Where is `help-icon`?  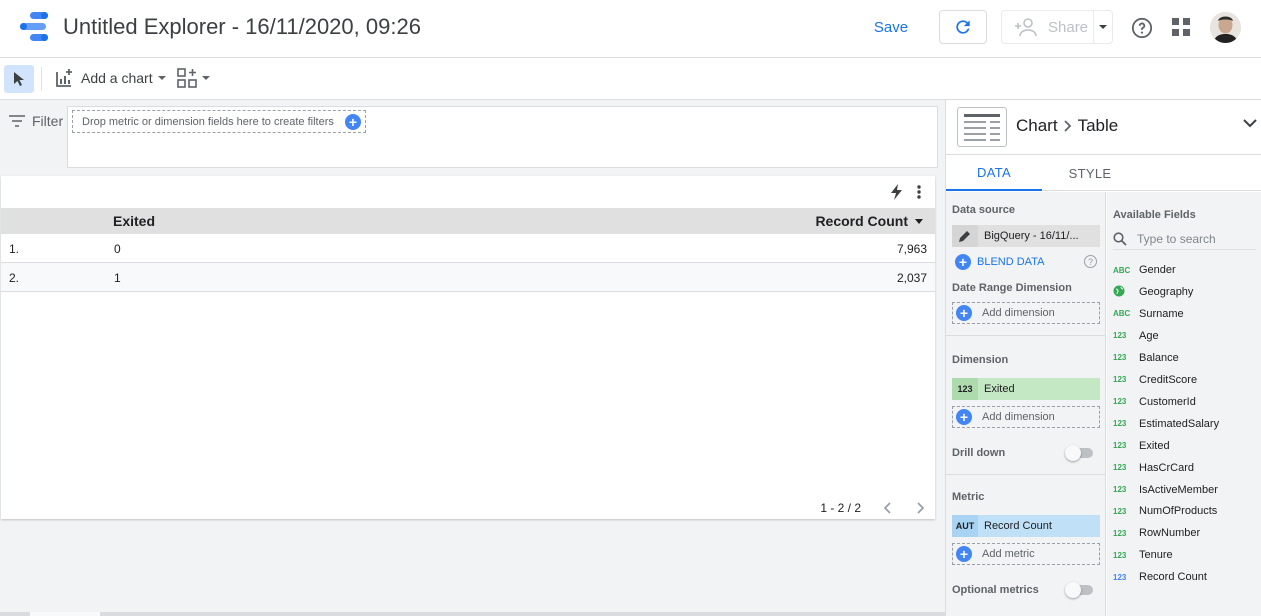 help-icon is located at coordinates (1142, 28).